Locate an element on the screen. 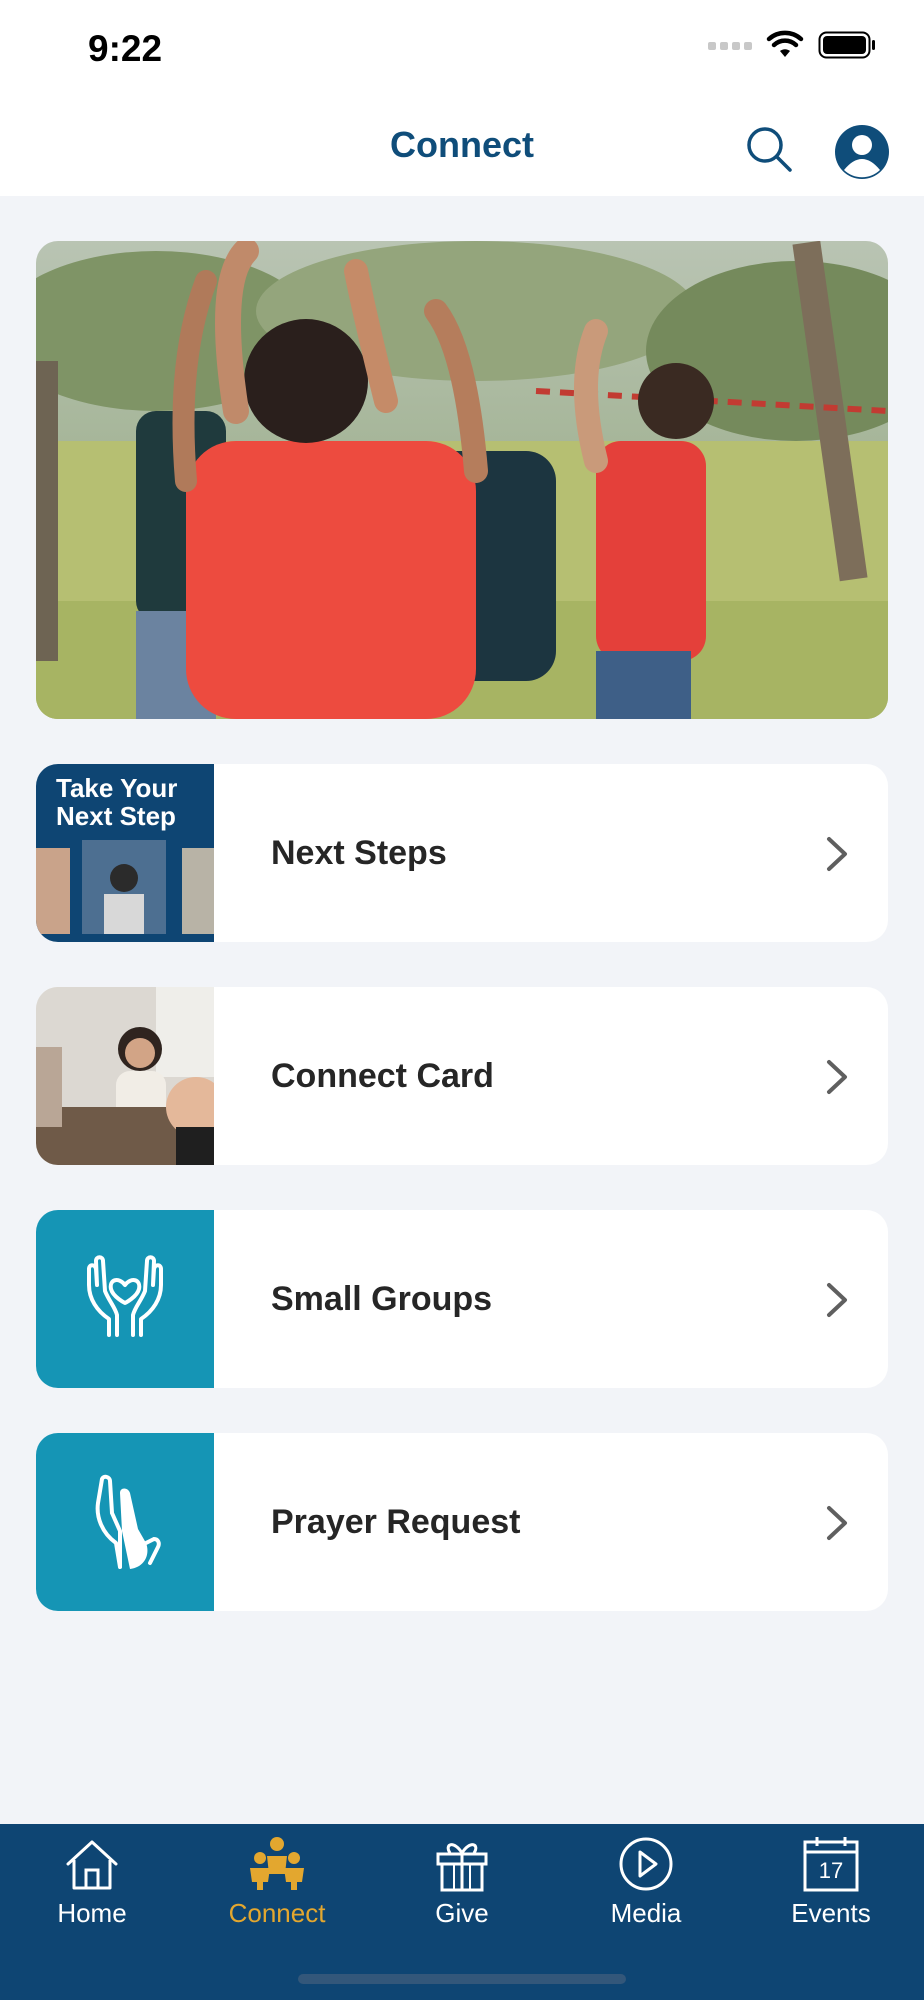 Image resolution: width=924 pixels, height=2000 pixels. tab-events: 17 Events is located at coordinates (831, 1896).